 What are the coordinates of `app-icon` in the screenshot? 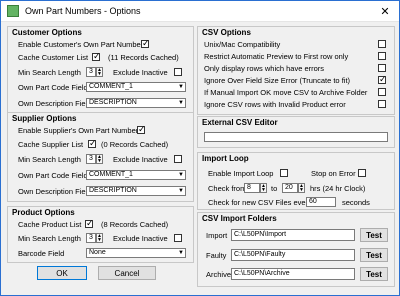 It's located at (13, 11).